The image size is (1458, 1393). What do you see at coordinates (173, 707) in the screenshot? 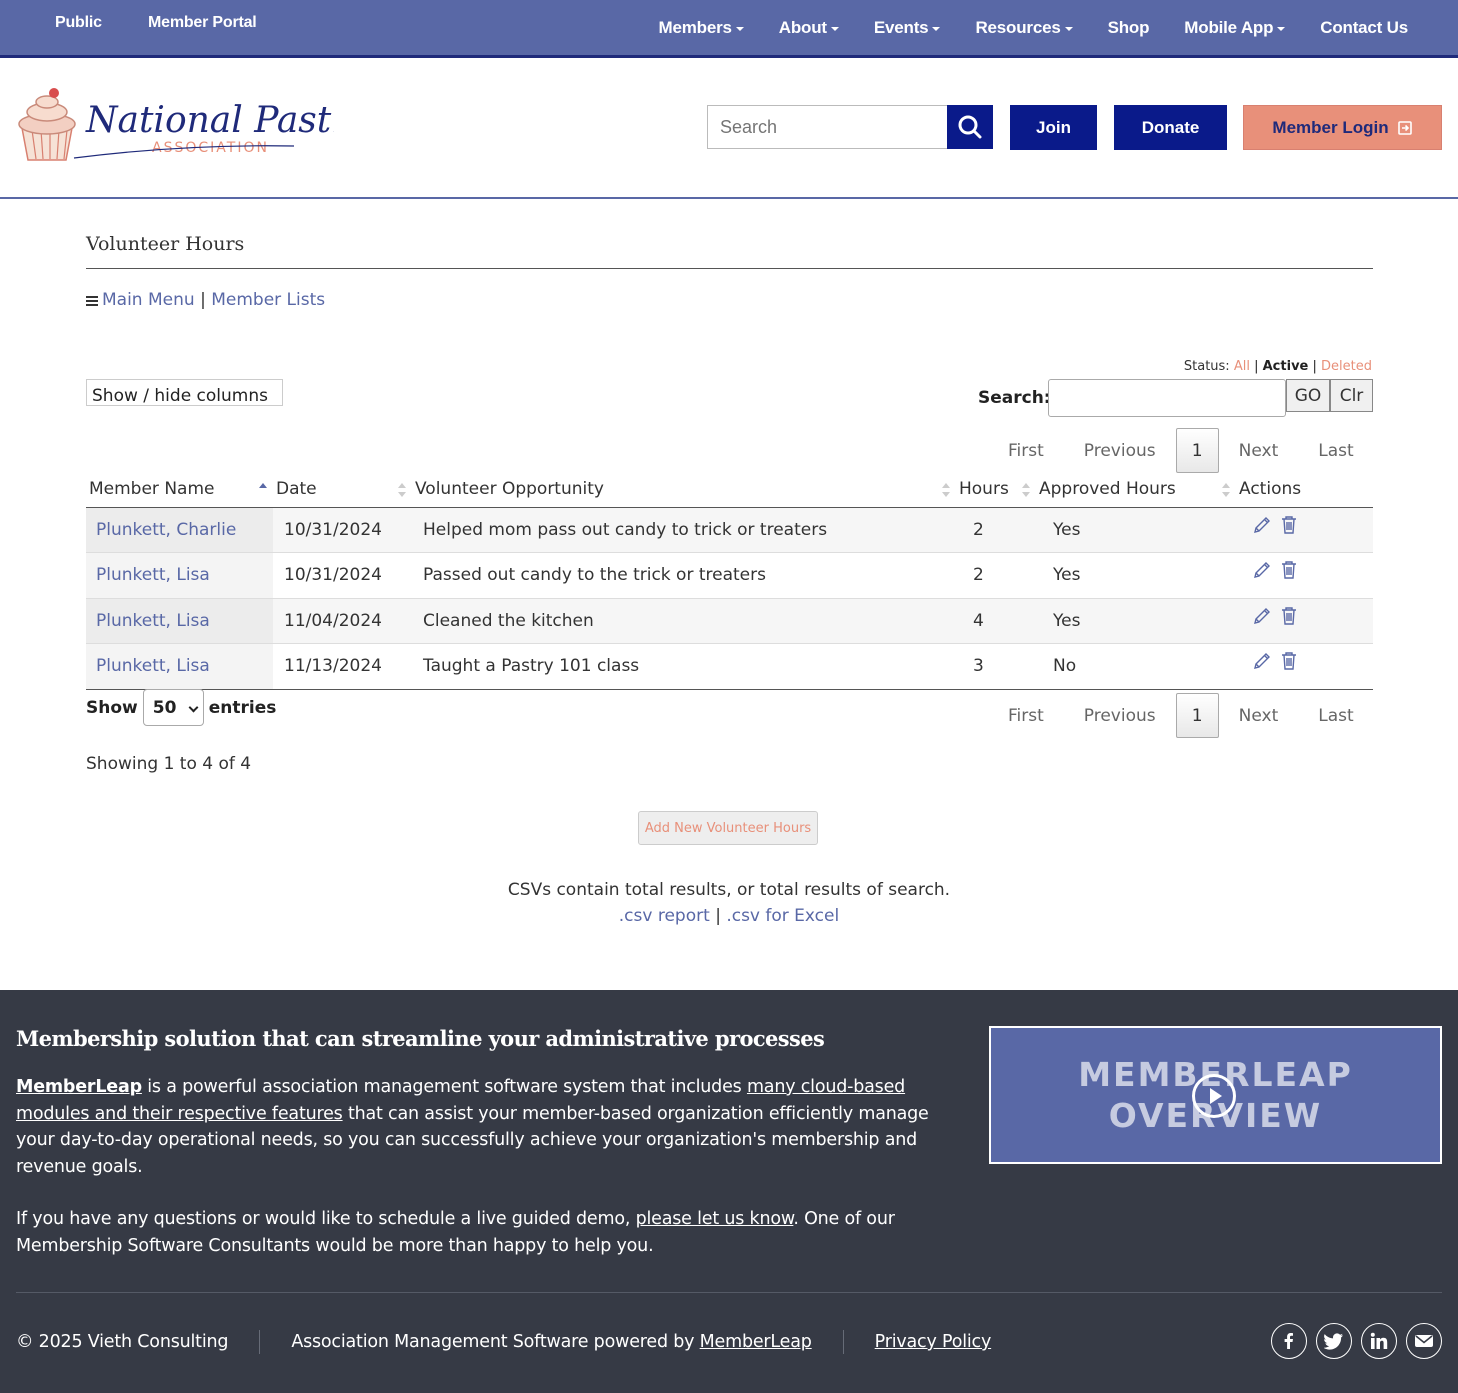
I see `entries-select: 50` at bounding box center [173, 707].